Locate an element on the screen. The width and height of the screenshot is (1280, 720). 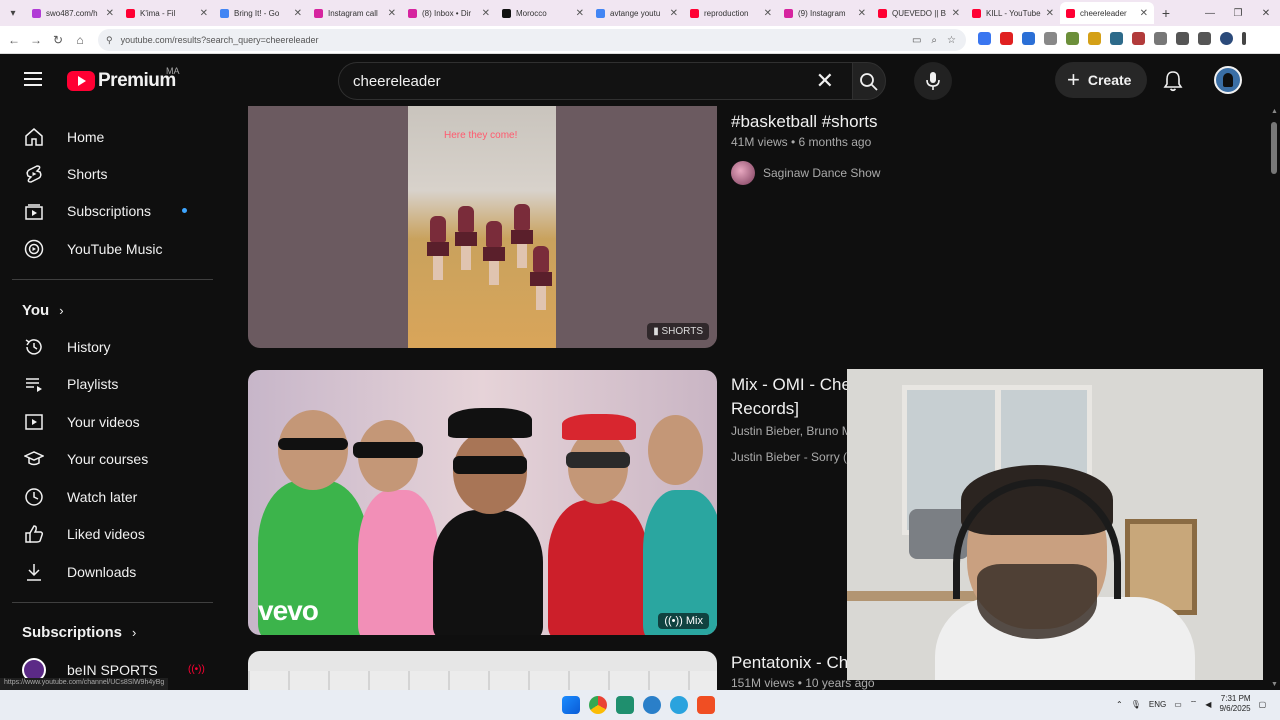
browser-menu-icon is located at coordinates (1244, 38).